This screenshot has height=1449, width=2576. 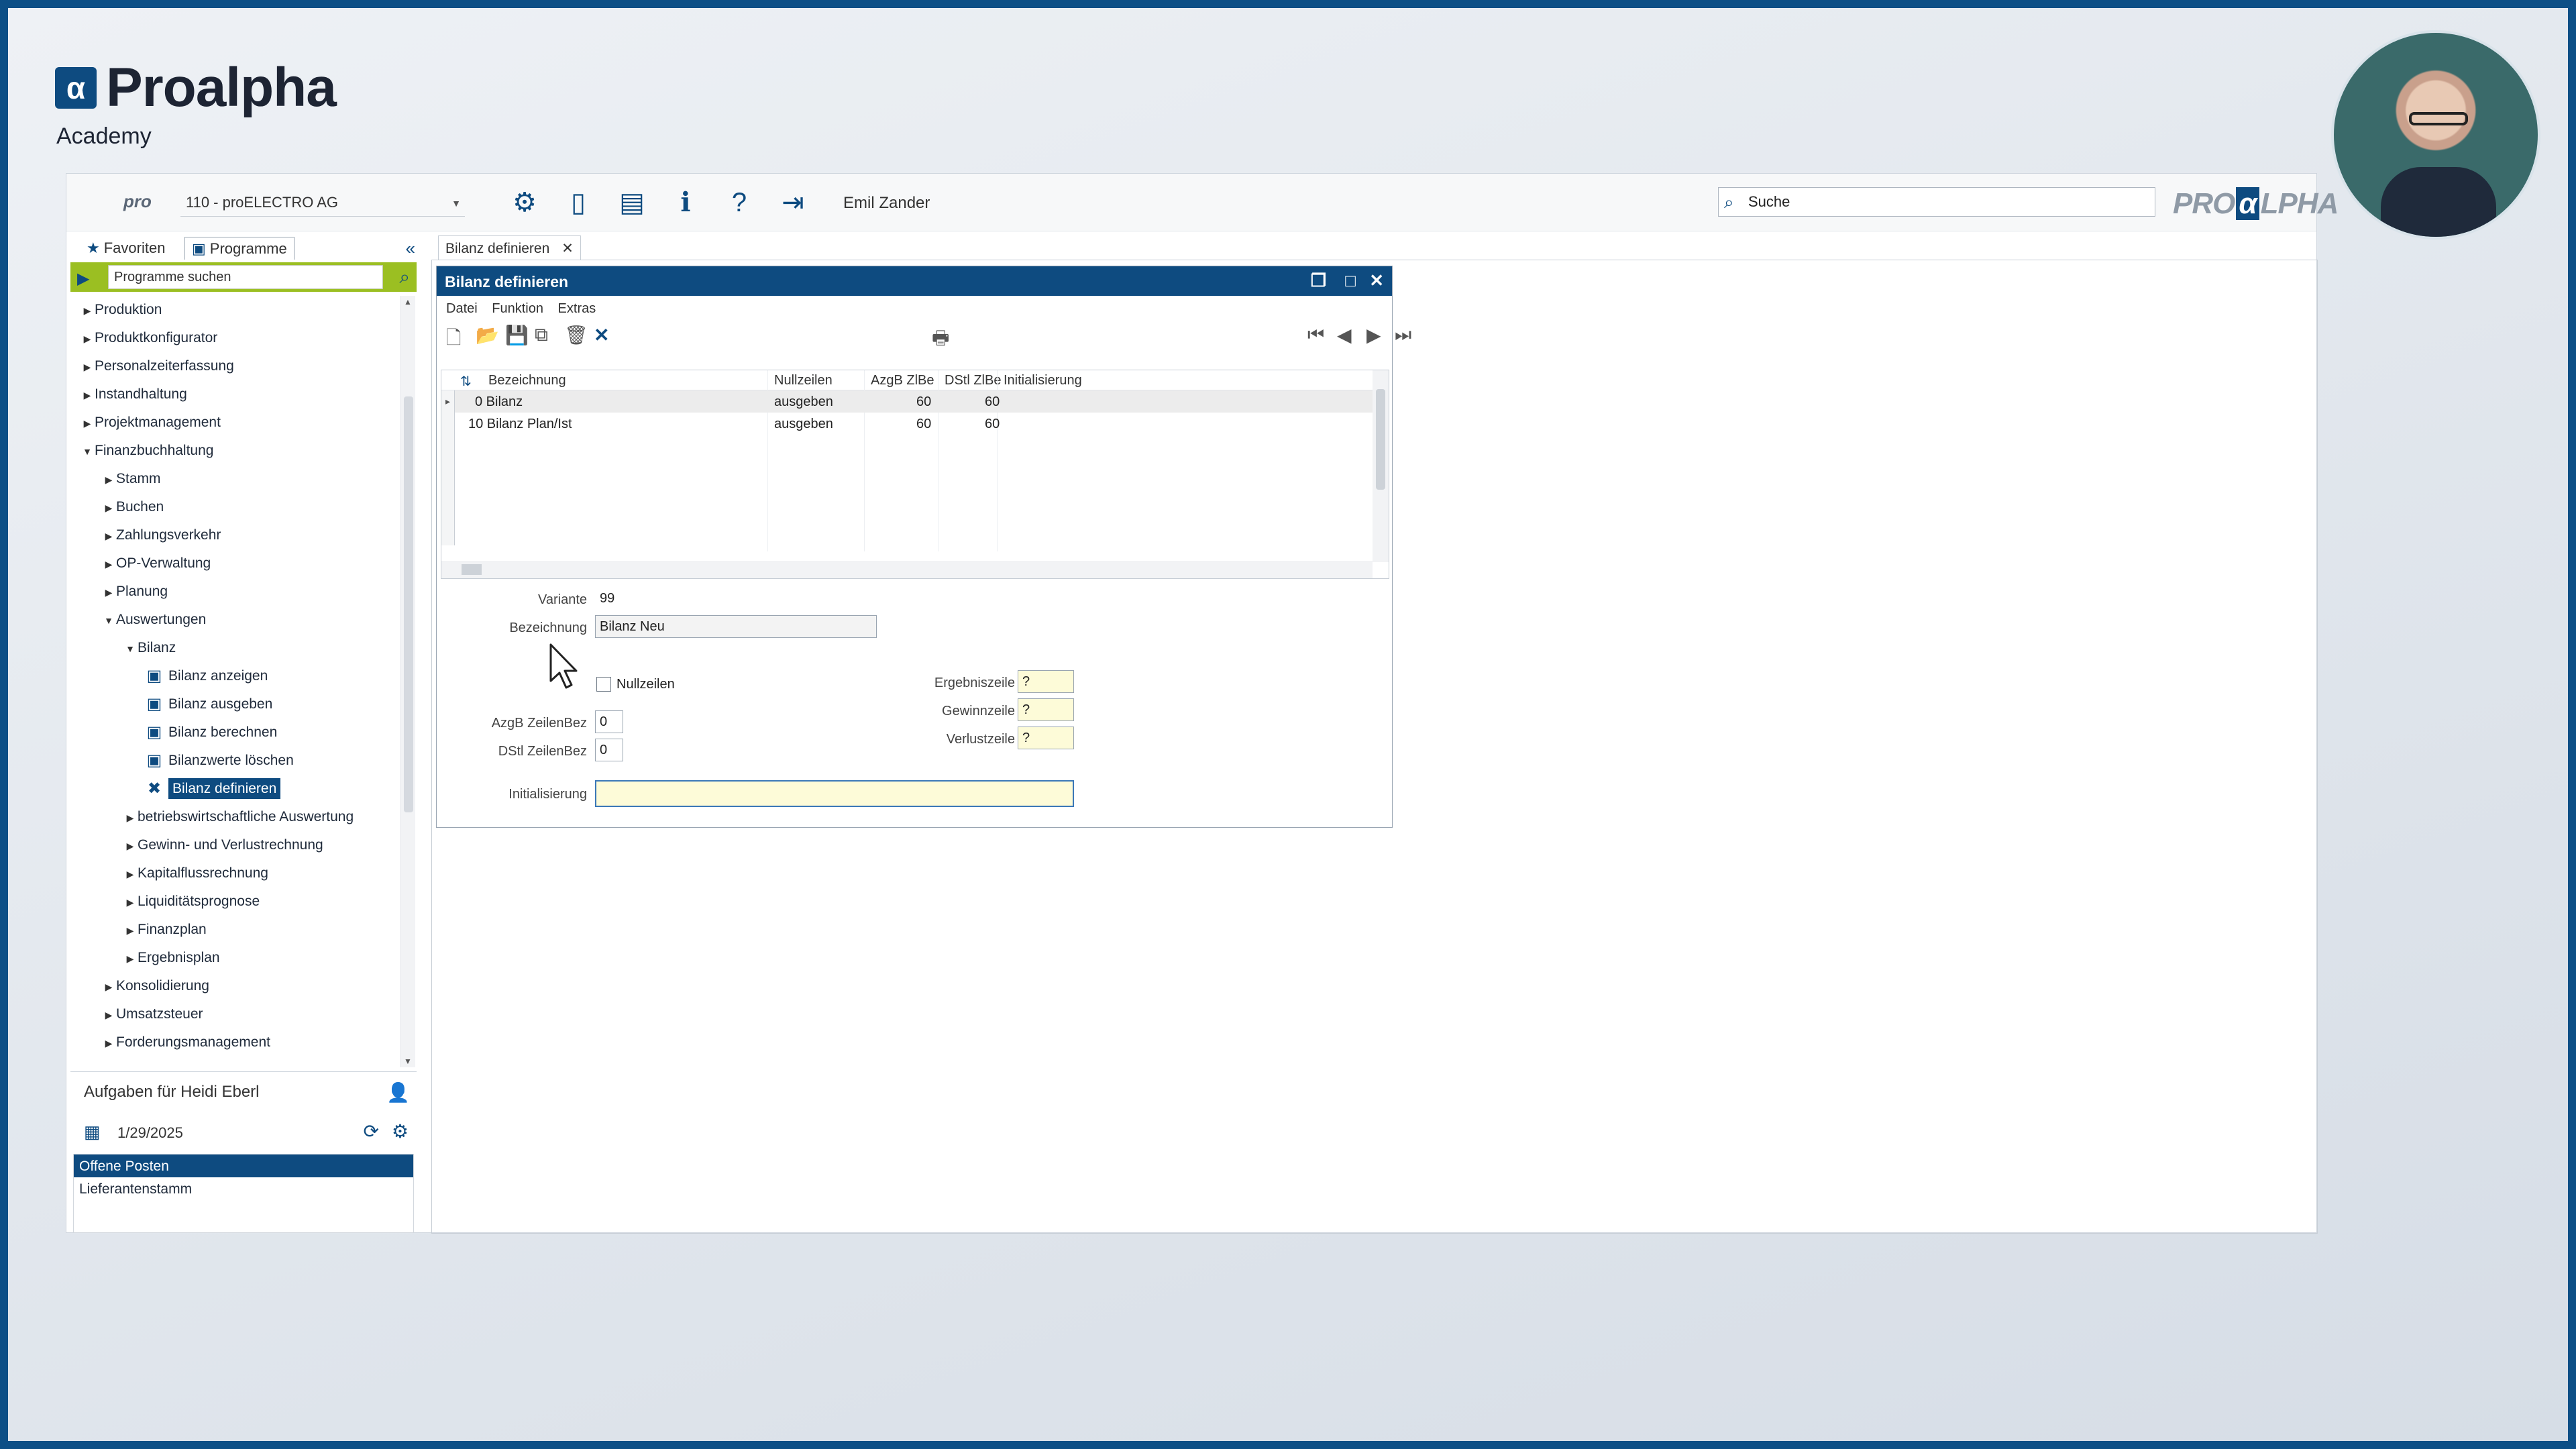 What do you see at coordinates (238, 817) in the screenshot?
I see `tree-item: ▶ betriebswirtschaftliche Auswertung` at bounding box center [238, 817].